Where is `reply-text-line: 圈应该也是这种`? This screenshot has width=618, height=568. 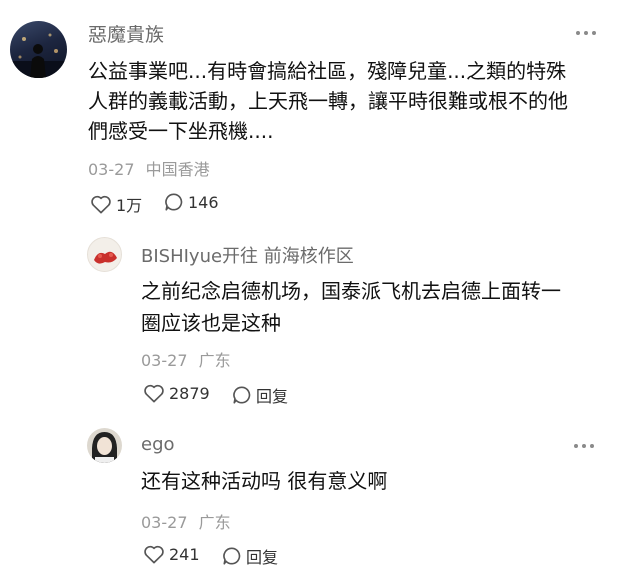 reply-text-line: 圈应该也是这种 is located at coordinates (211, 323).